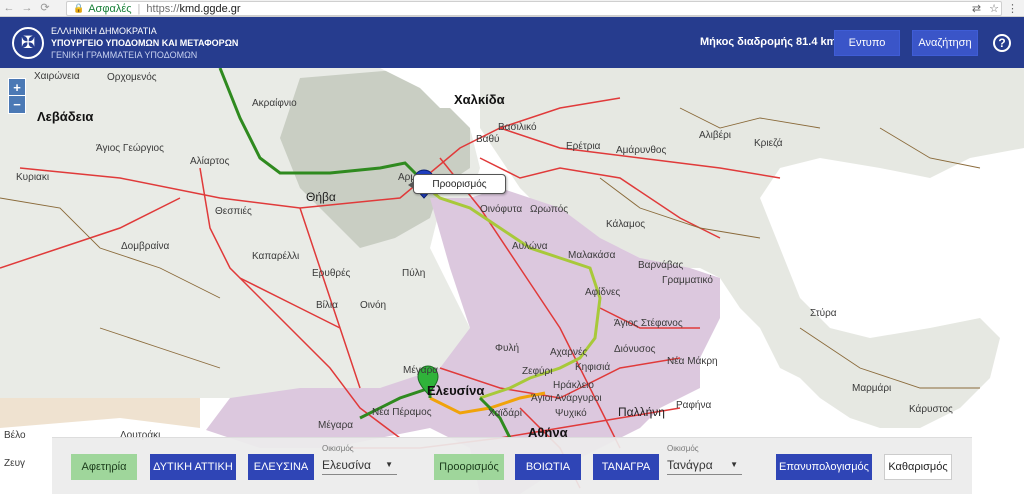  Describe the element at coordinates (694, 405) in the screenshot. I see `map-label: Ραφήνα` at that location.